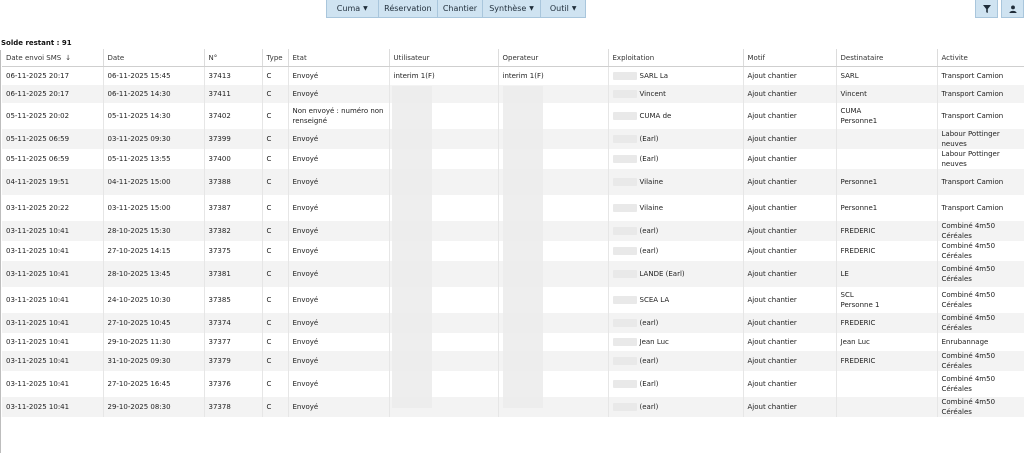  I want to click on user-button, so click(1012, 9).